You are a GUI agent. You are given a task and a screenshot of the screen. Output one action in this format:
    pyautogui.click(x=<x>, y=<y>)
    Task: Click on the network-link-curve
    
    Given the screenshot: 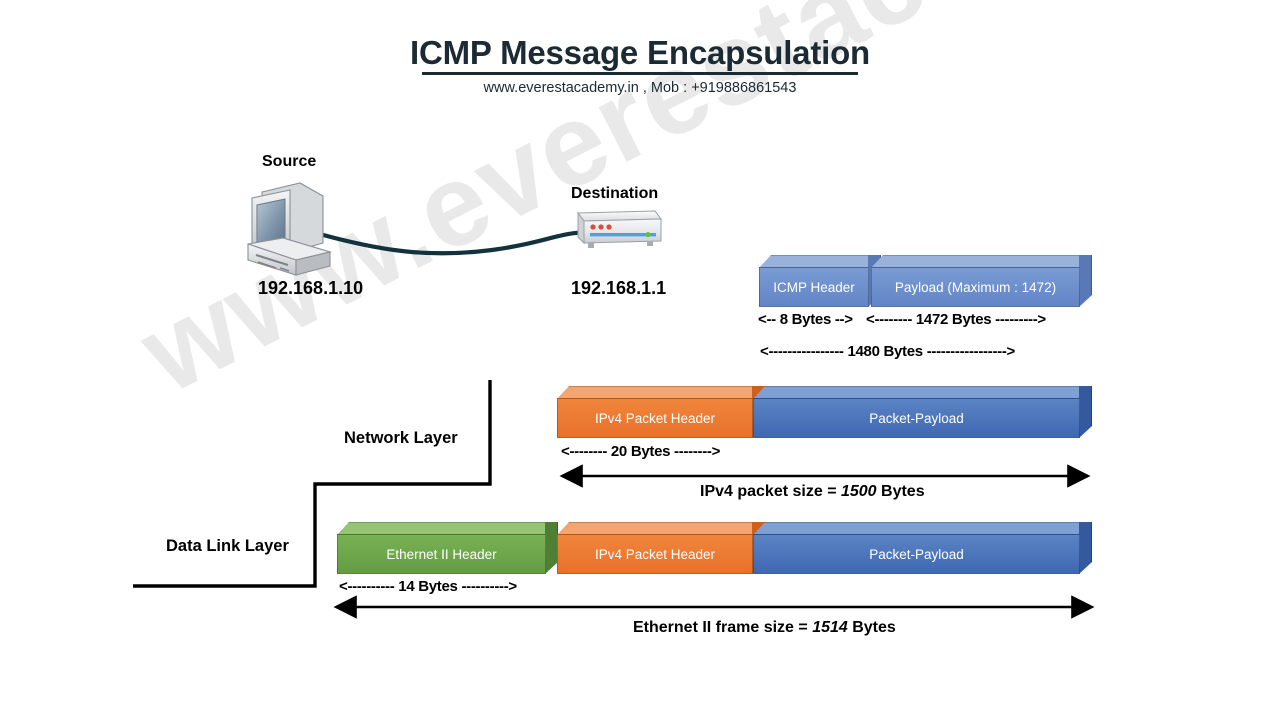 What is the action you would take?
    pyautogui.click(x=451, y=241)
    